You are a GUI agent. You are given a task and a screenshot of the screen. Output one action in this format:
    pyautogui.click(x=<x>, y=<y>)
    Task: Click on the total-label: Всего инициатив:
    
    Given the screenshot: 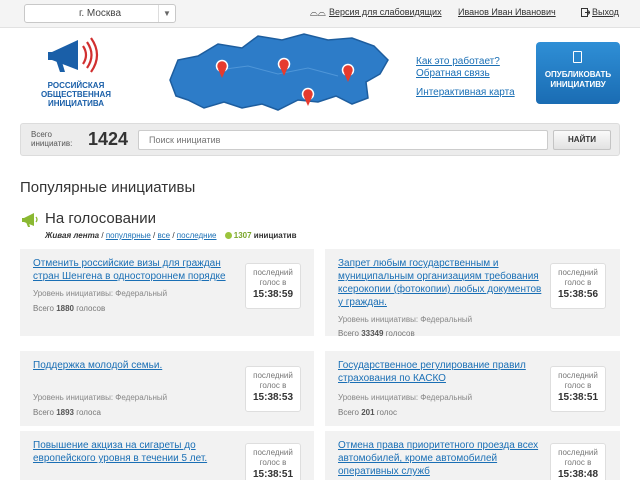 What is the action you would take?
    pyautogui.click(x=51, y=139)
    